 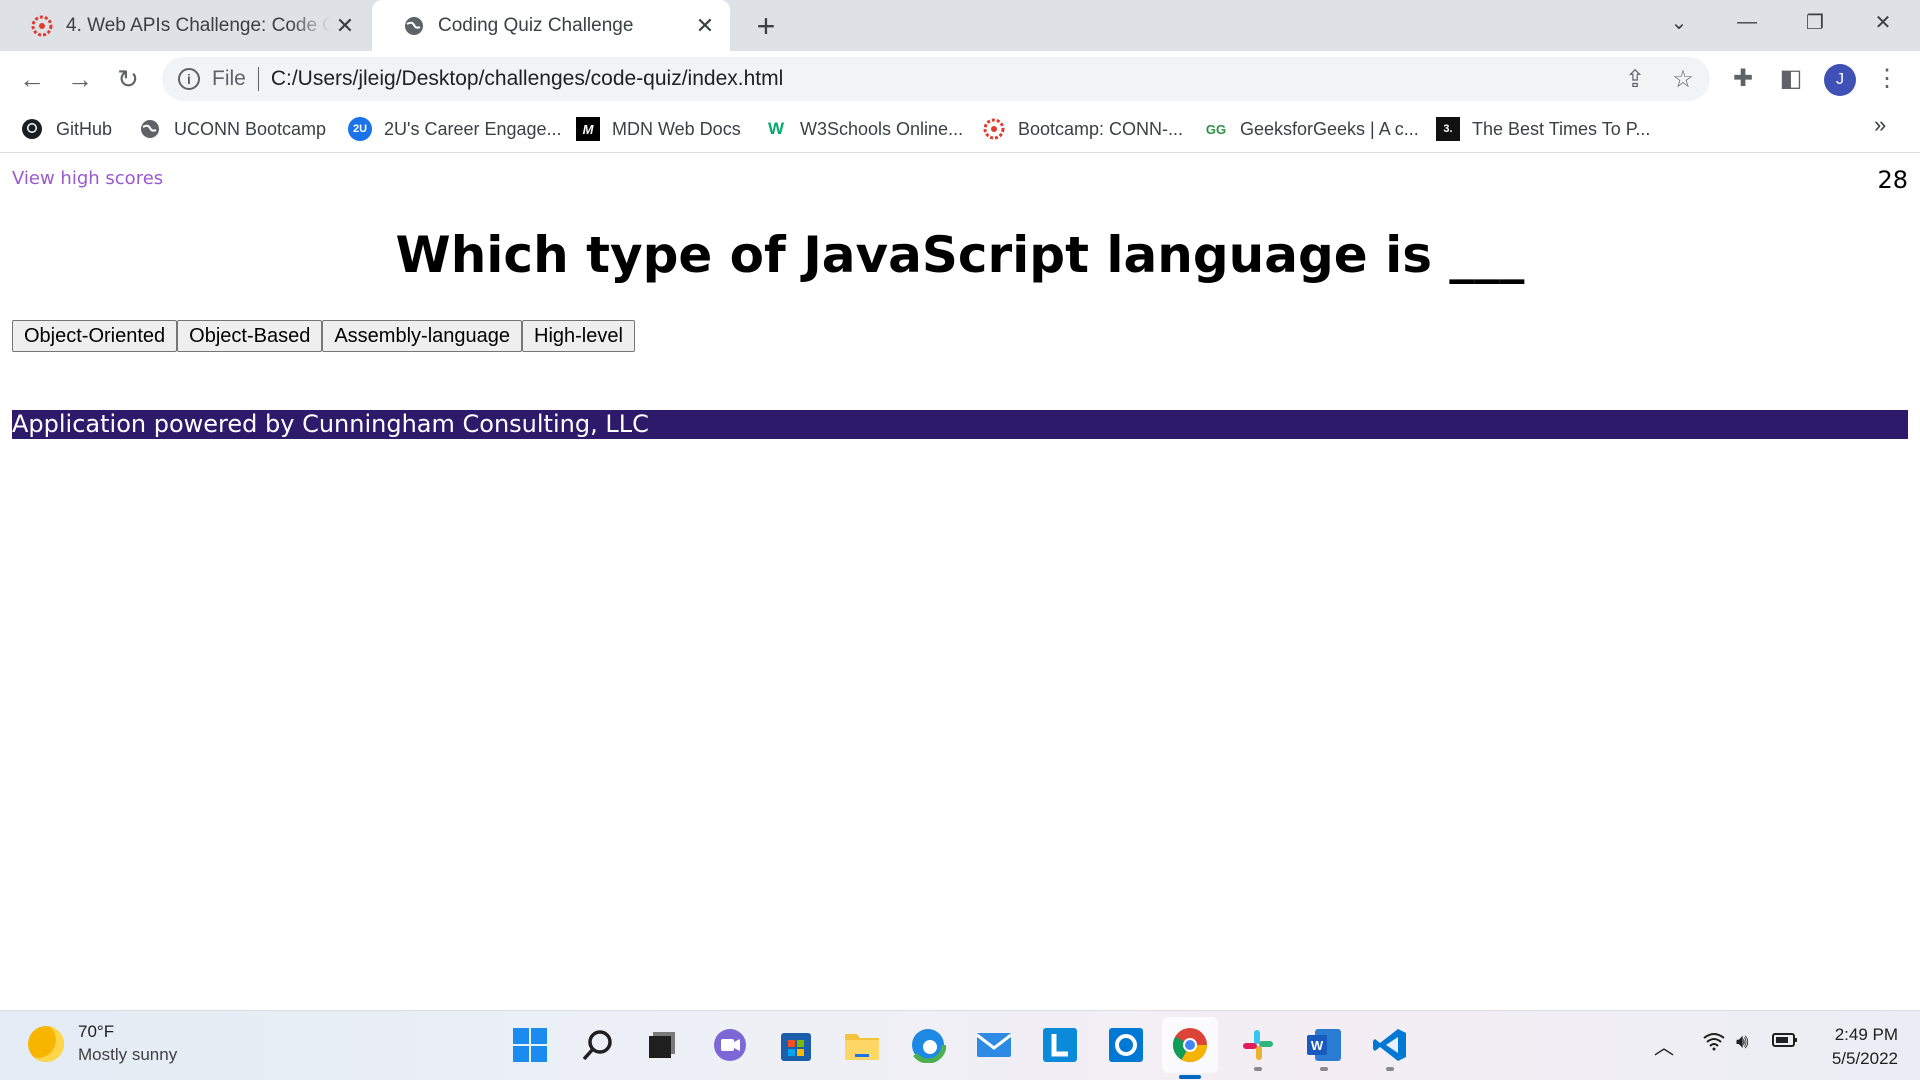 What do you see at coordinates (1448, 129) in the screenshot?
I see `article-icon: 3.` at bounding box center [1448, 129].